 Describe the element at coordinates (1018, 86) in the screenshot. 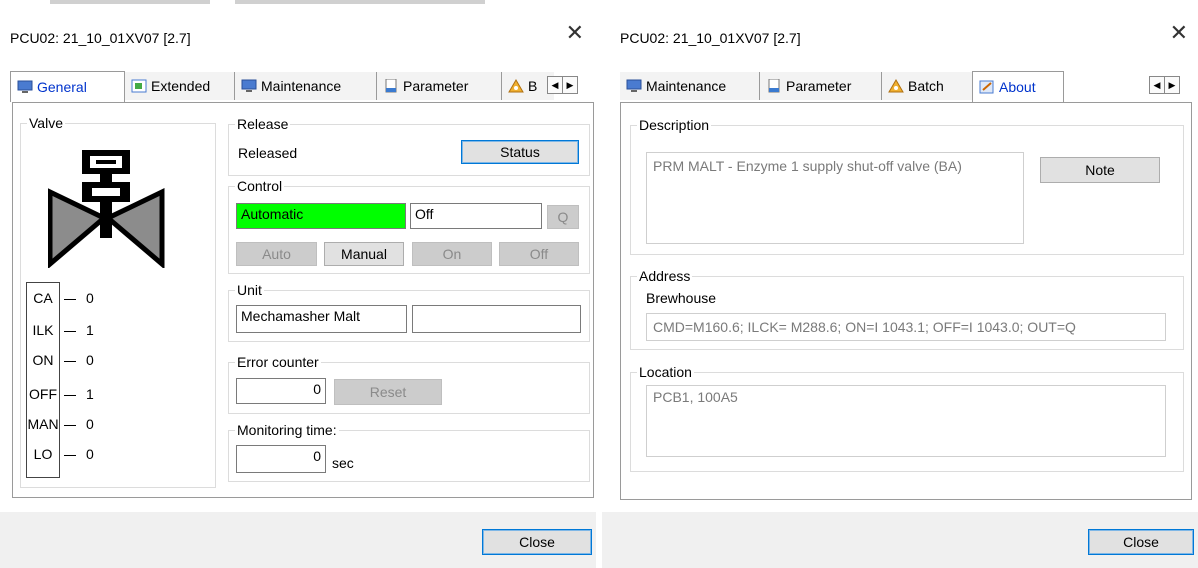

I see `tab-about: About` at that location.